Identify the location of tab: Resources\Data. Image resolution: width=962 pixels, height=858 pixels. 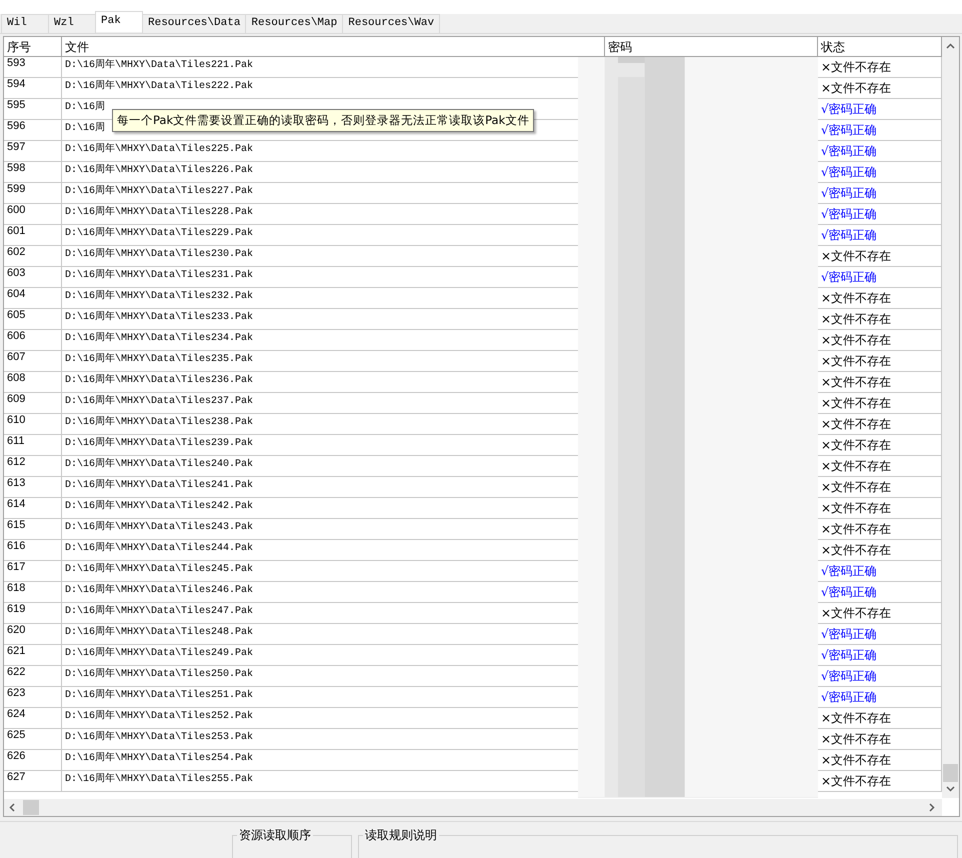
(194, 23).